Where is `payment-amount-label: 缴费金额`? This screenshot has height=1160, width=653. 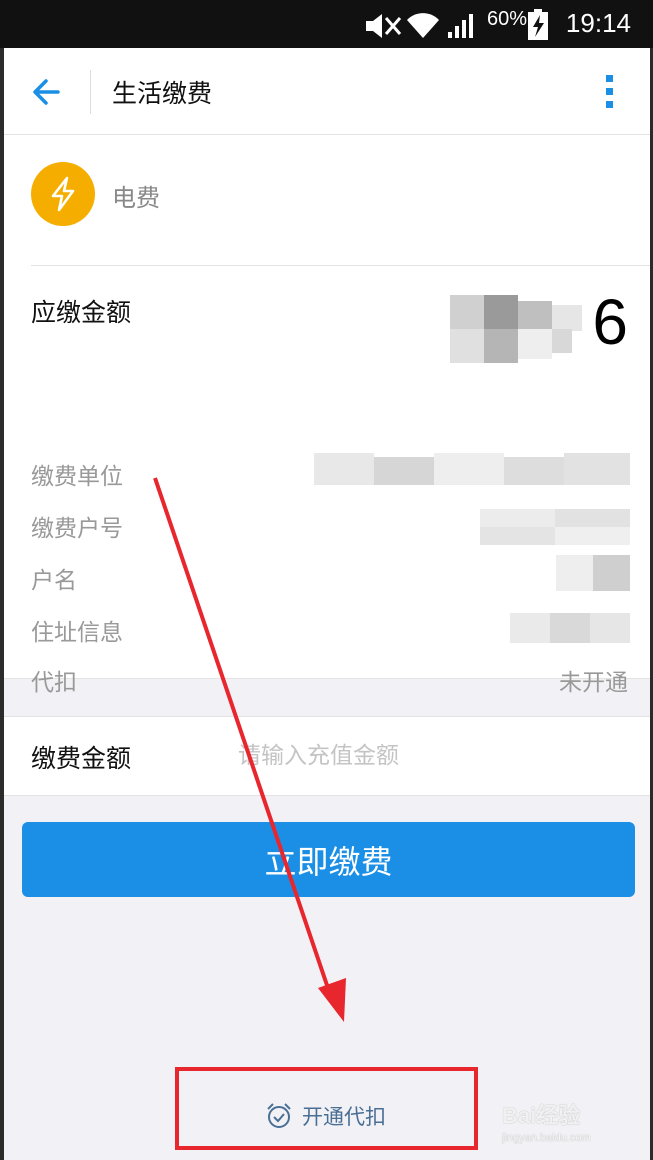
payment-amount-label: 缴费金额 is located at coordinates (81, 758).